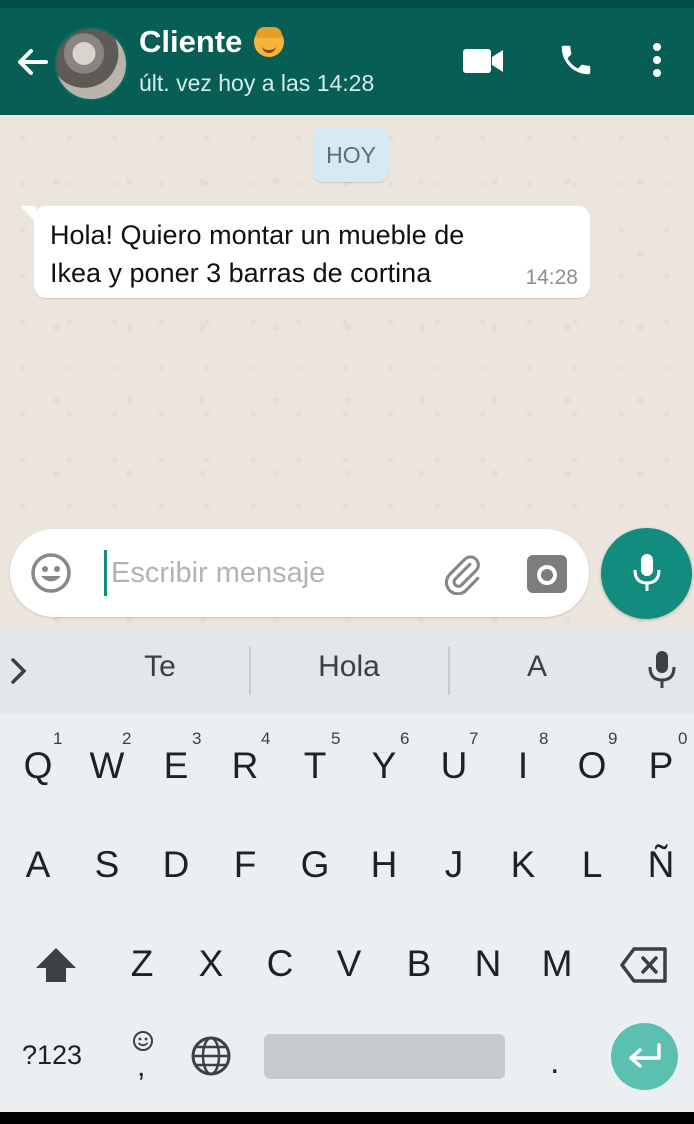 The image size is (694, 1124). I want to click on mic-icon, so click(647, 572).